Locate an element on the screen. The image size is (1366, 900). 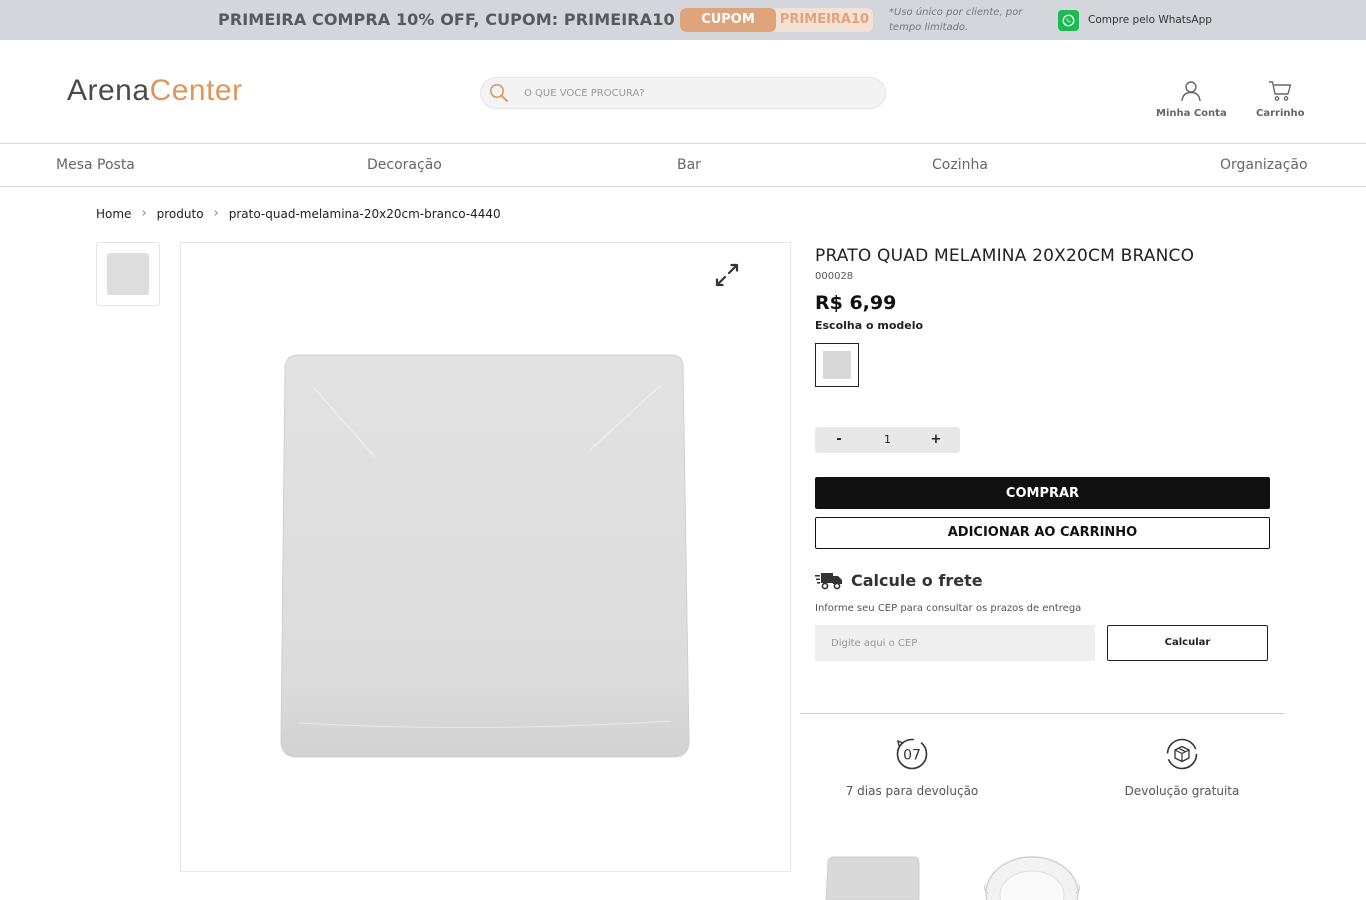
add-to-cart-button: ADICIONAR AO CARRINHO is located at coordinates (1042, 533).